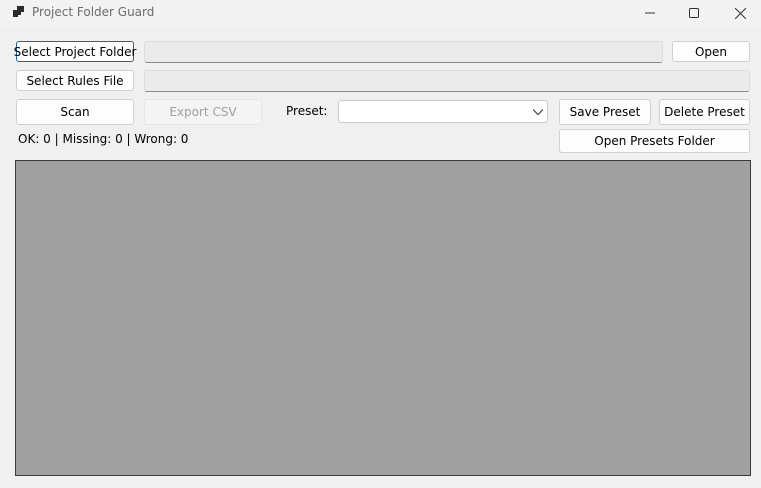  Describe the element at coordinates (75, 80) in the screenshot. I see `select-rules-file-button: Select Rules File` at that location.